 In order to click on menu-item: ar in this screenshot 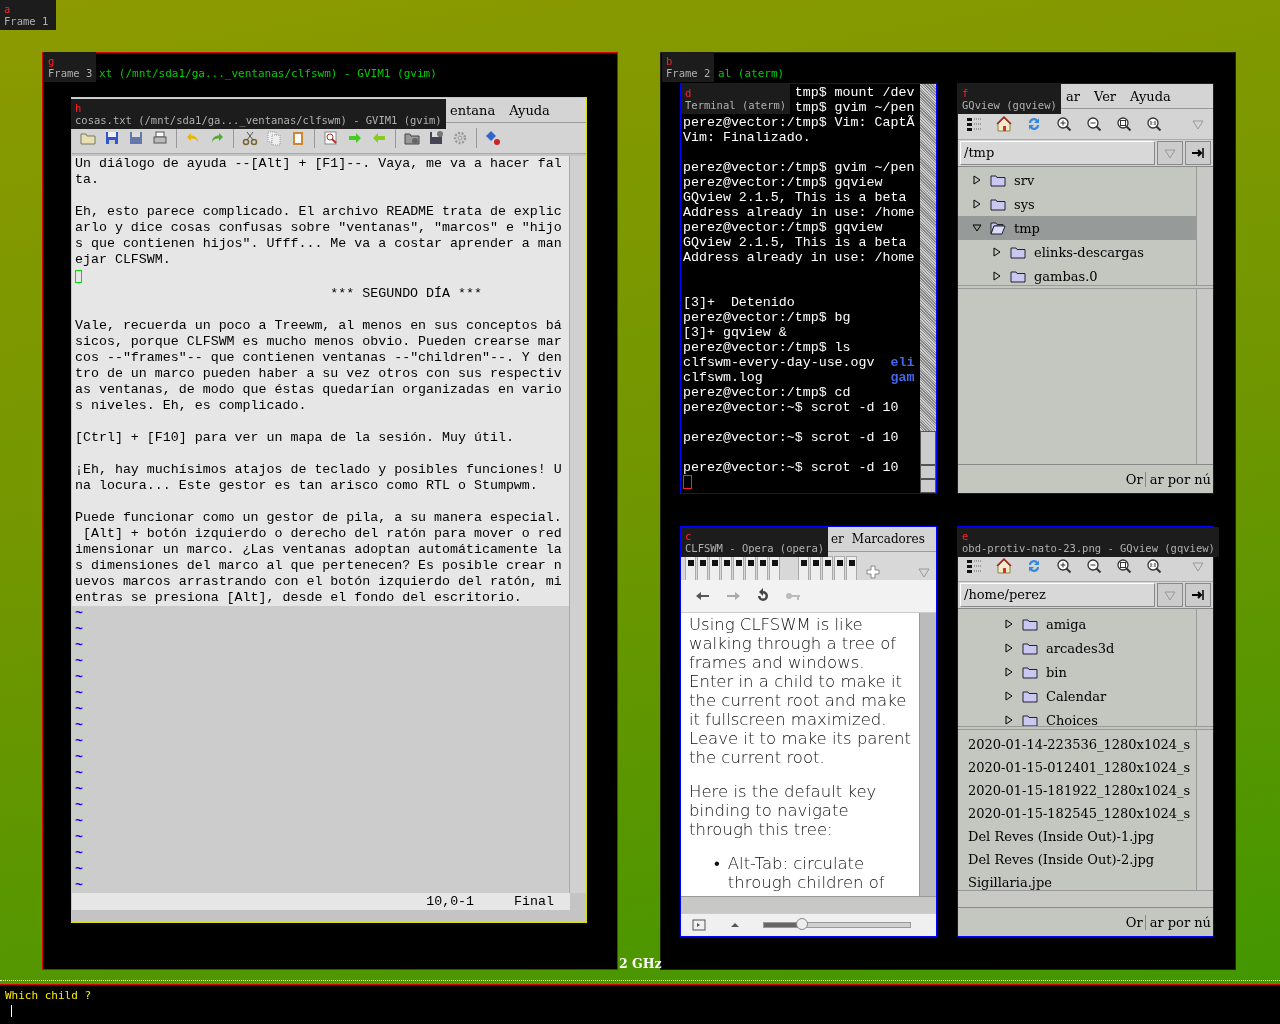, I will do `click(1073, 96)`.